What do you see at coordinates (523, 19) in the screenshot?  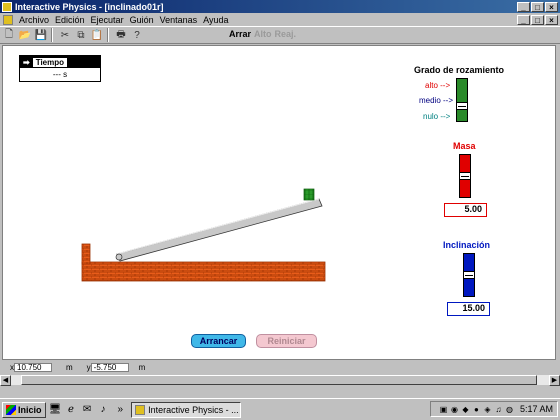 I see `doc-minimize-button: _` at bounding box center [523, 19].